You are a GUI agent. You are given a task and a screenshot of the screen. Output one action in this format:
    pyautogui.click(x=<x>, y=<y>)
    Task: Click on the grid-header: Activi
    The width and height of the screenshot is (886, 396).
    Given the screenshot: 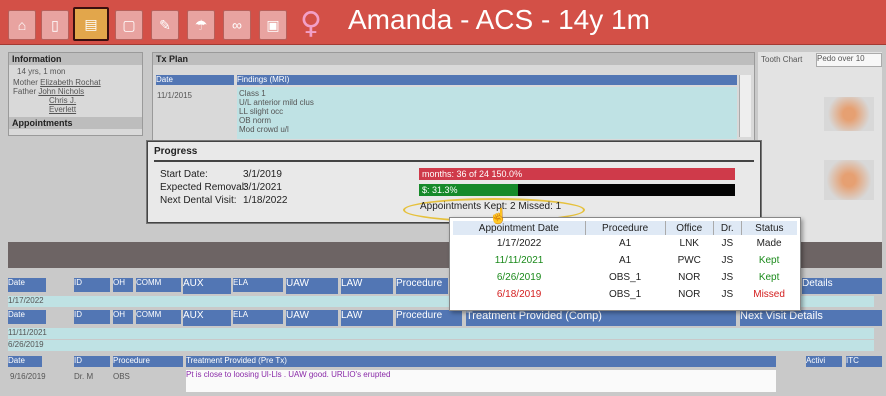 What is the action you would take?
    pyautogui.click(x=824, y=361)
    